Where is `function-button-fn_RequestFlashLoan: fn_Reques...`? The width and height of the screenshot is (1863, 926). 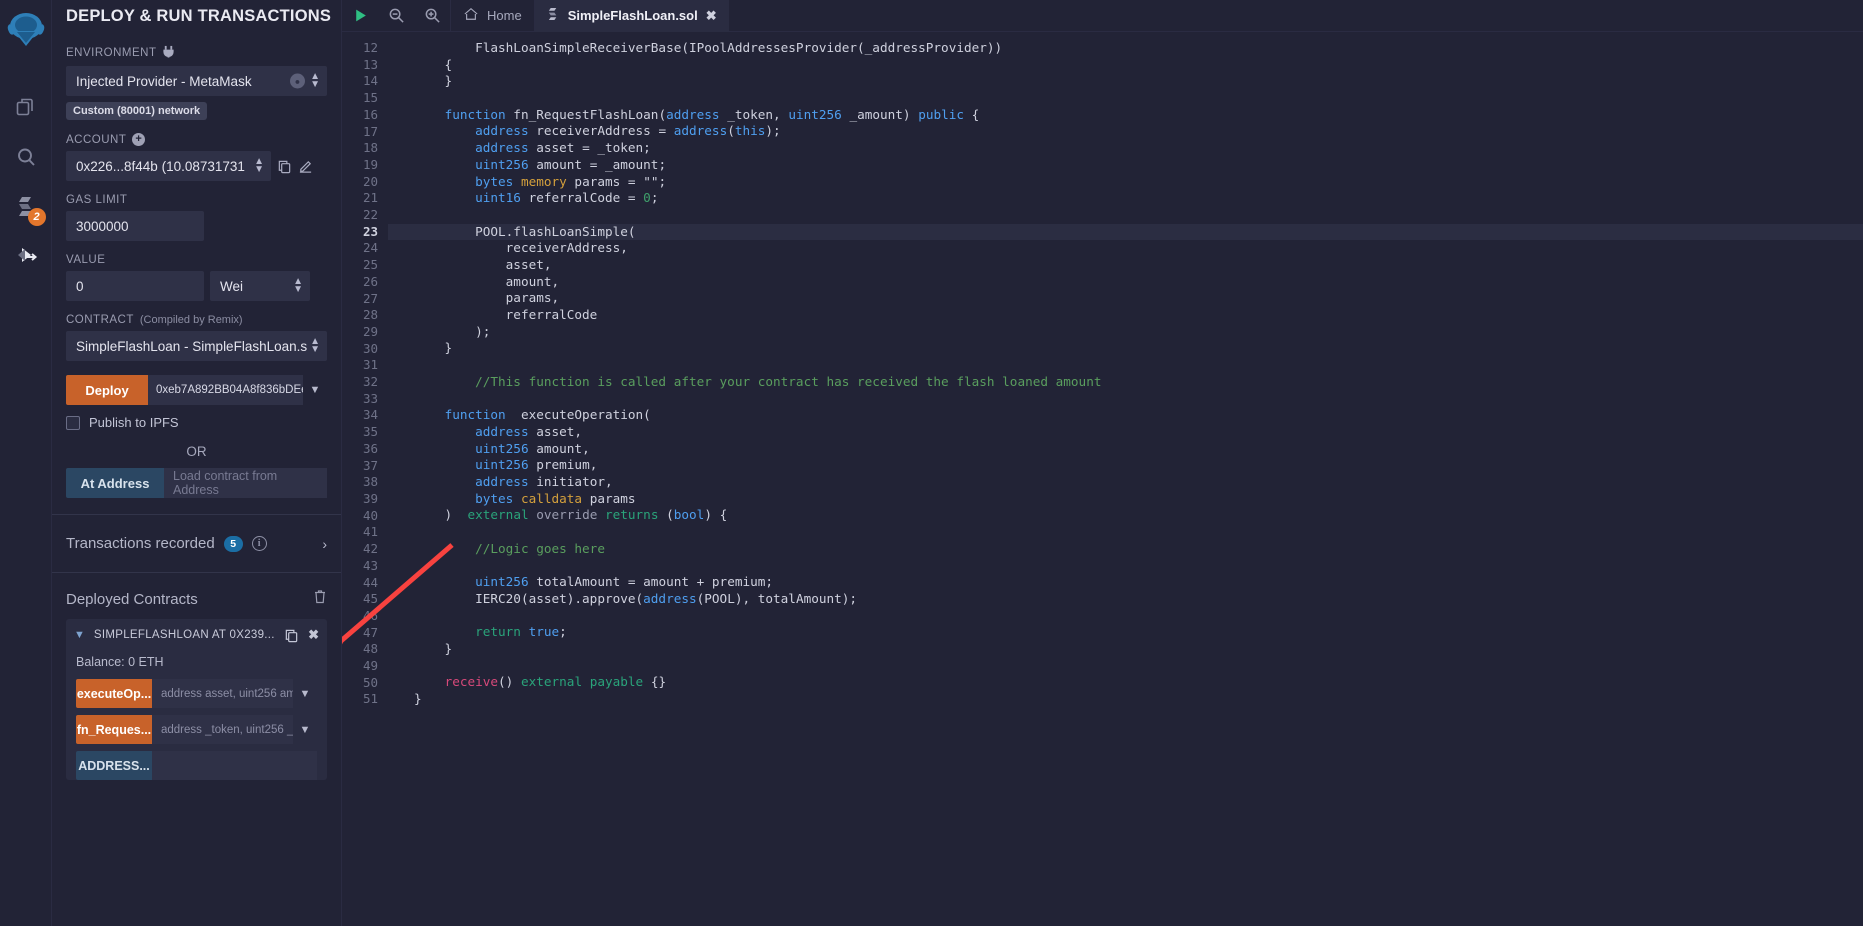
function-button-fn_RequestFlashLoan: fn_Reques... is located at coordinates (114, 729).